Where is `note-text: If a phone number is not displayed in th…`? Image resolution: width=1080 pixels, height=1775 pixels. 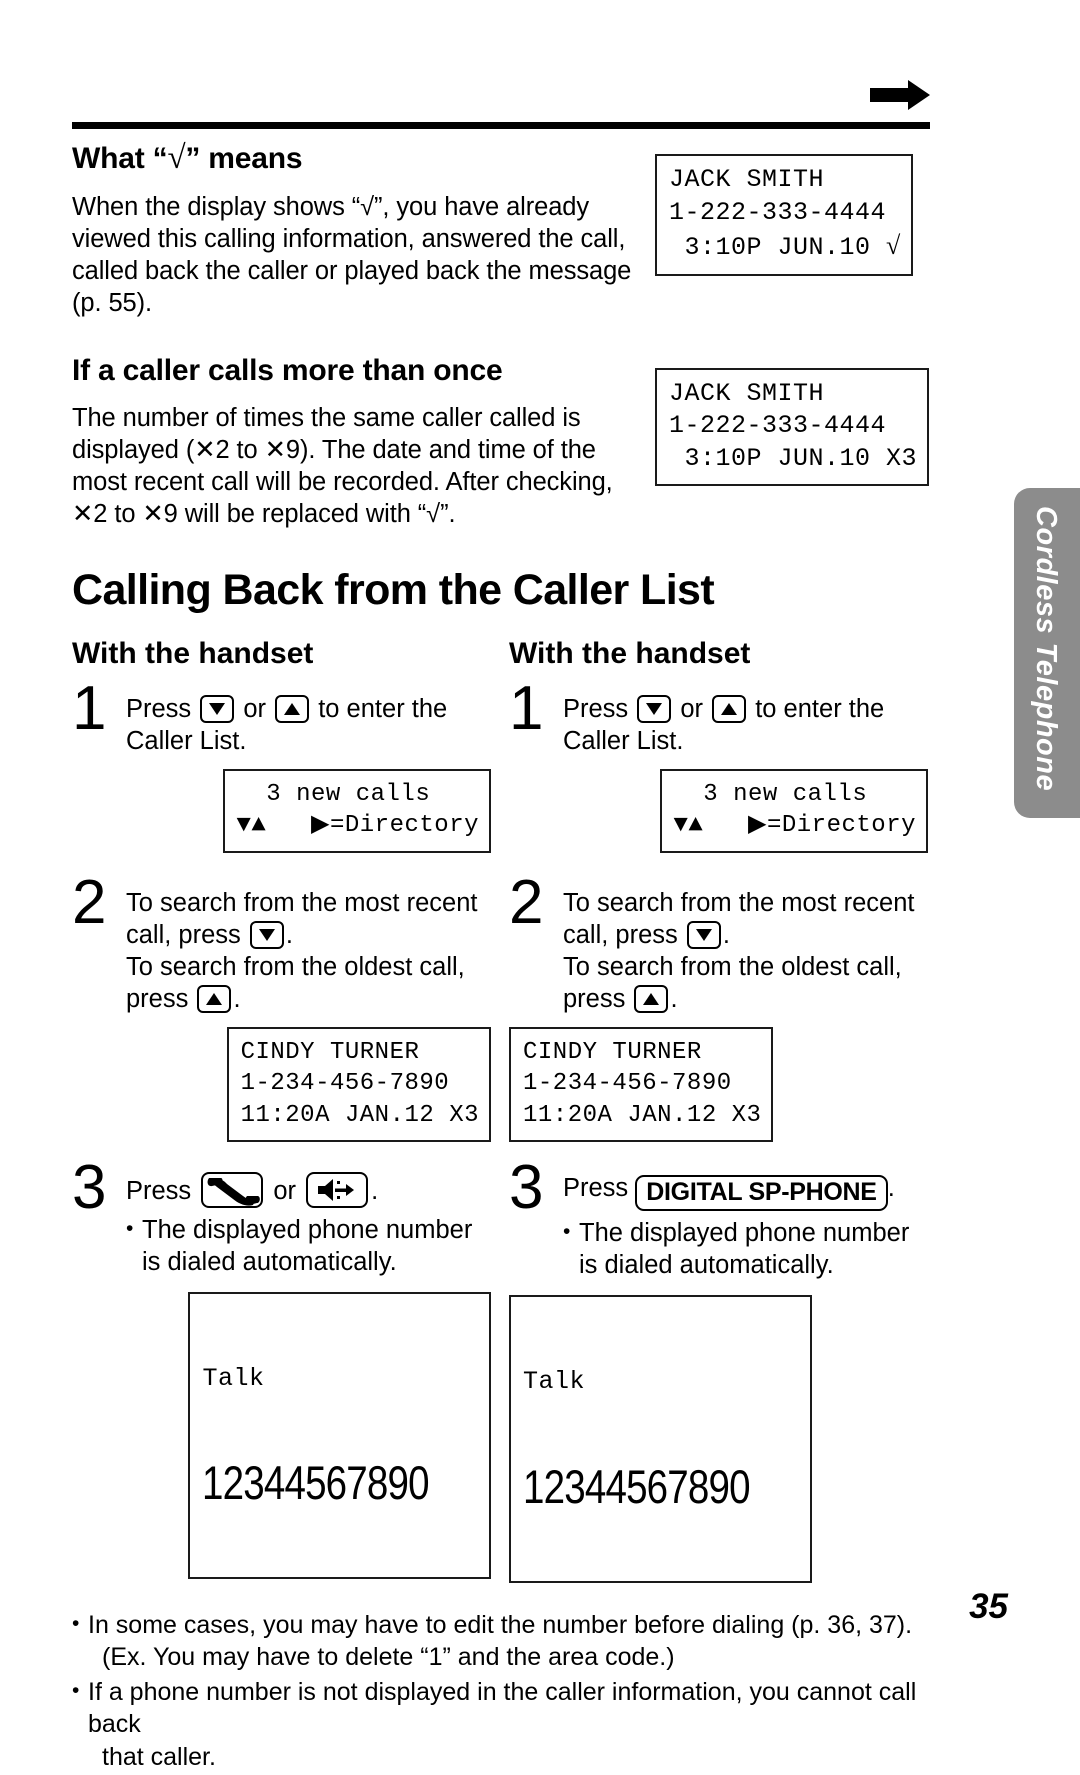
note-text: If a phone number is not displayed in th… is located at coordinates (510, 1725).